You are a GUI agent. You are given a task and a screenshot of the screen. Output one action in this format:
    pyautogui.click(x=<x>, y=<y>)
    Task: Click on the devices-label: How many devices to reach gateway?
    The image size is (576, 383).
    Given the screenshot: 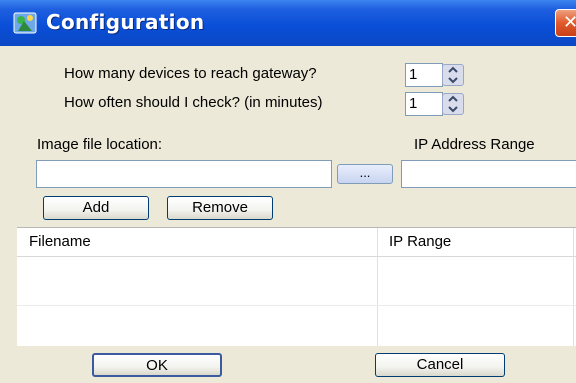 What is the action you would take?
    pyautogui.click(x=190, y=73)
    